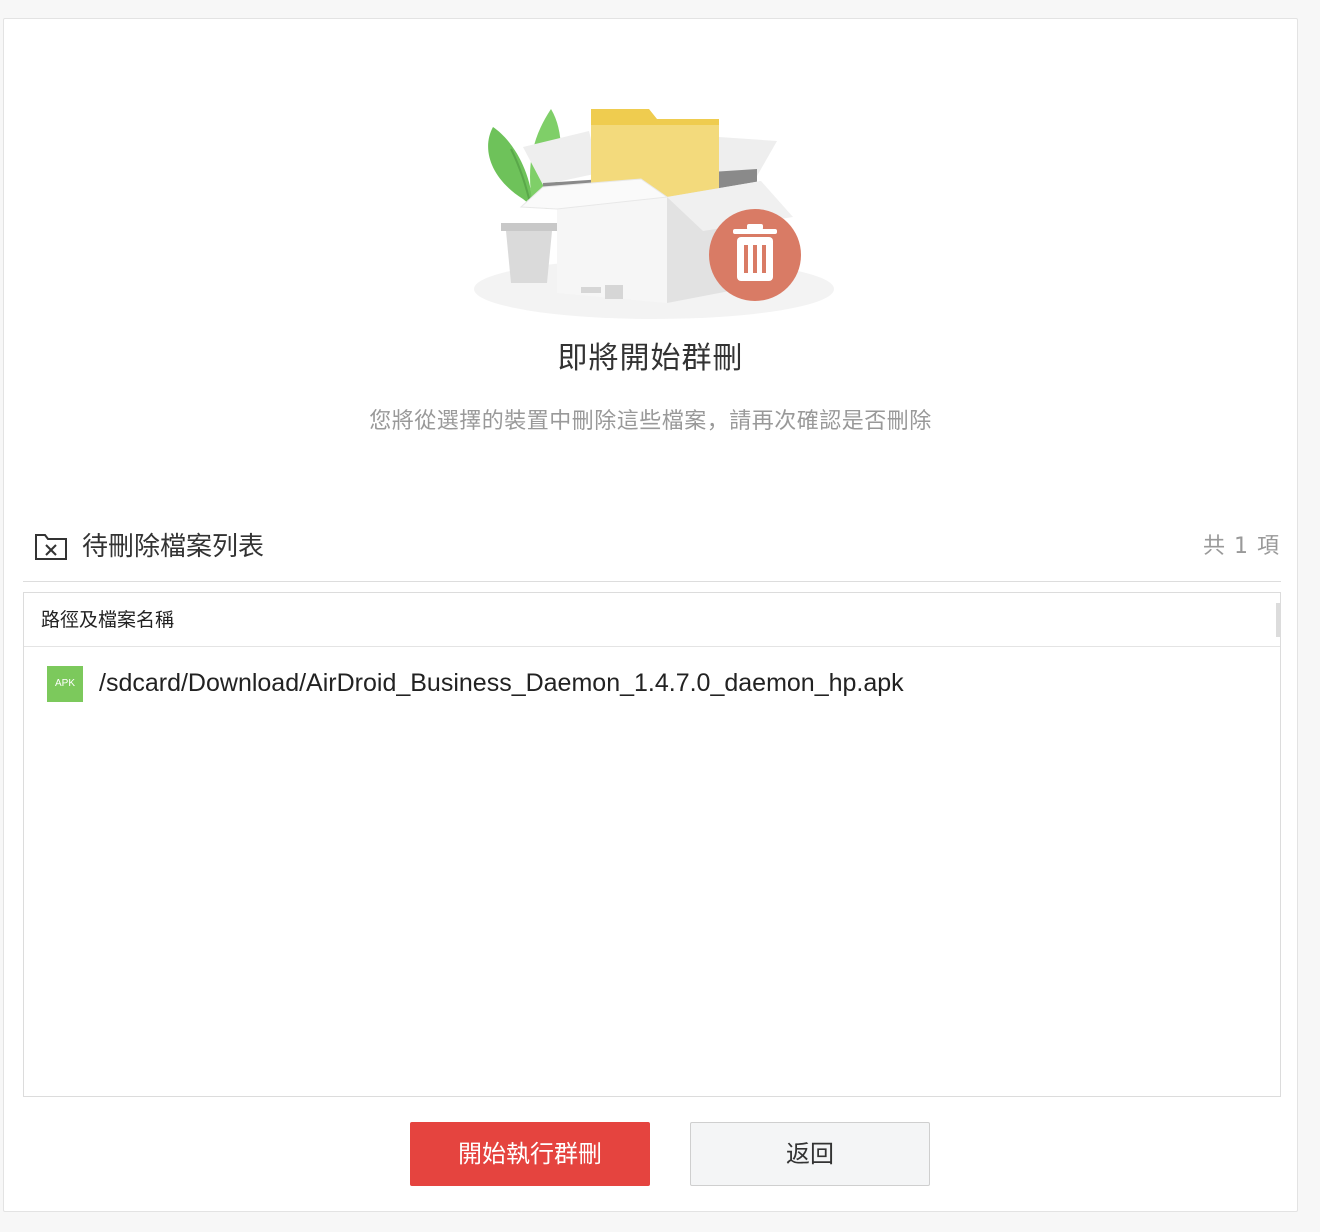 The height and width of the screenshot is (1232, 1320). Describe the element at coordinates (657, 547) in the screenshot. I see `file-list-header: 待刪除檔案列表 共 1 項` at that location.